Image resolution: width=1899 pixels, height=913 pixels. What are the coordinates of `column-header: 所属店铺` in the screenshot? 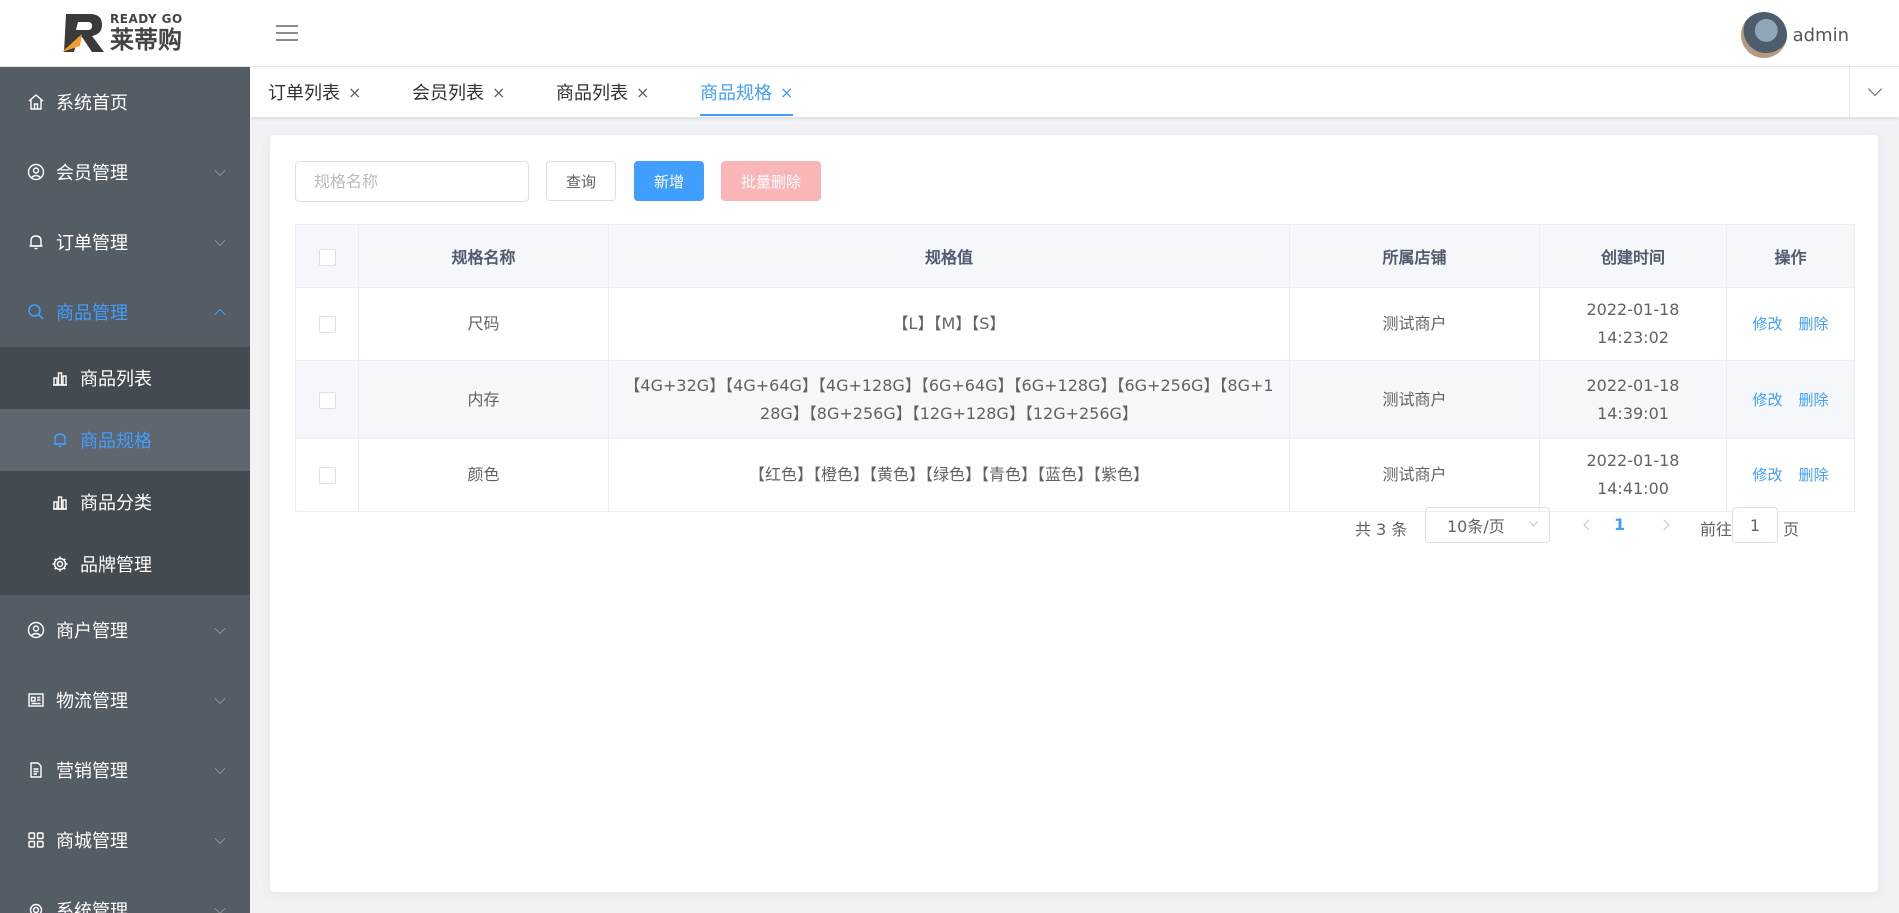 It's located at (1414, 256).